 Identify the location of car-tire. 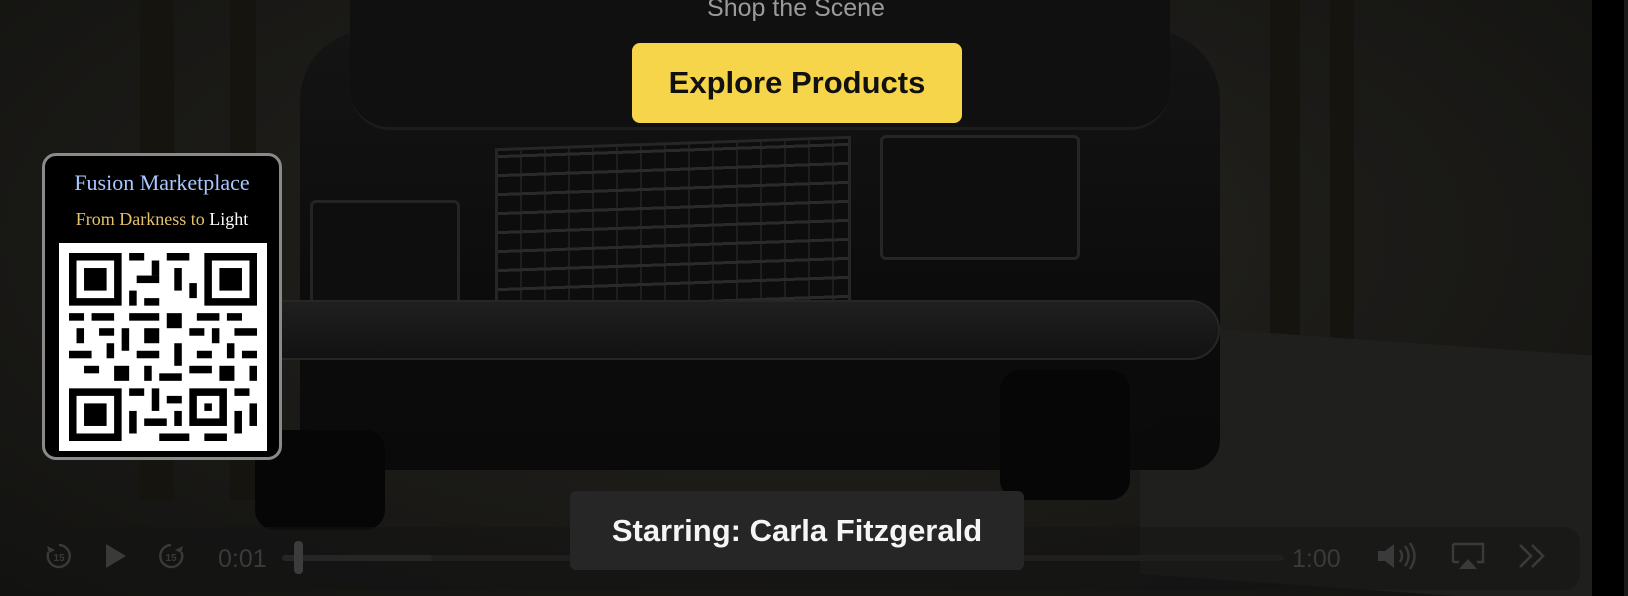
(1065, 435).